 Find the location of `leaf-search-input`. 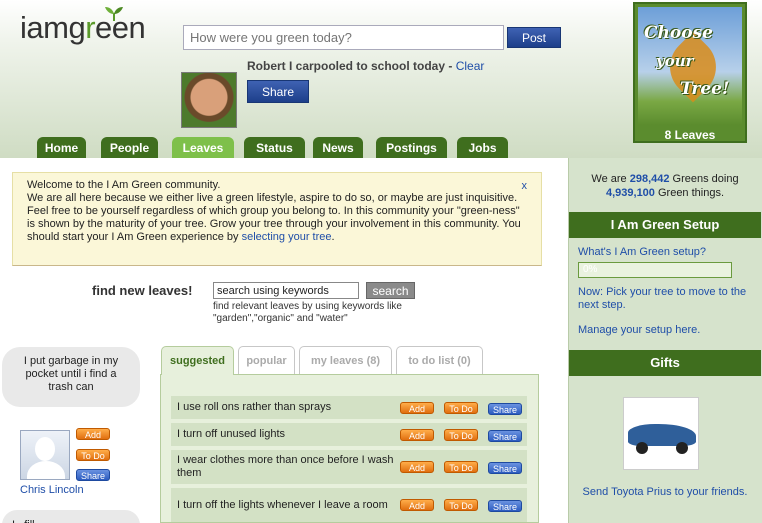

leaf-search-input is located at coordinates (286, 290).